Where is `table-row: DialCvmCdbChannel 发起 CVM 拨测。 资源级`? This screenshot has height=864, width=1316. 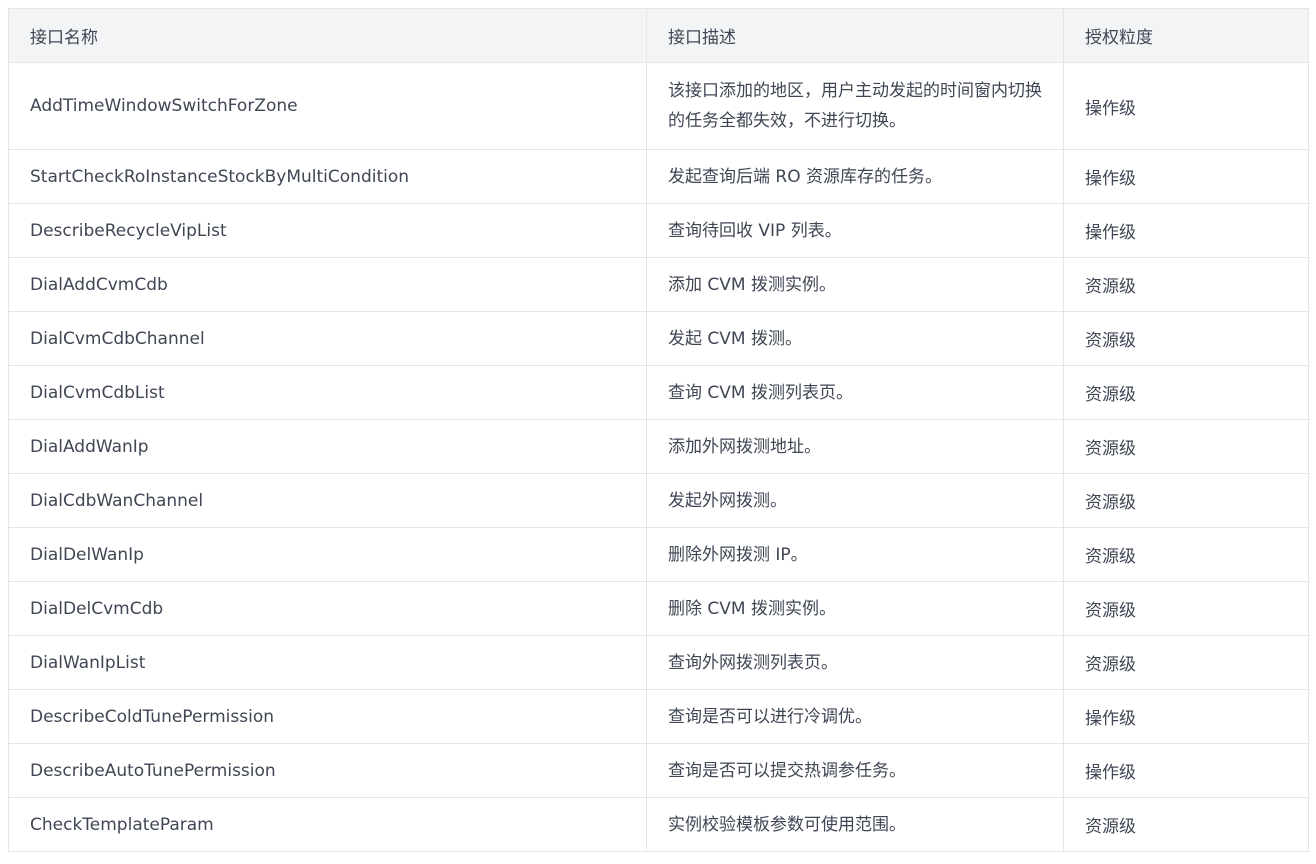
table-row: DialCvmCdbChannel 发起 CVM 拨测。 资源级 is located at coordinates (658, 338).